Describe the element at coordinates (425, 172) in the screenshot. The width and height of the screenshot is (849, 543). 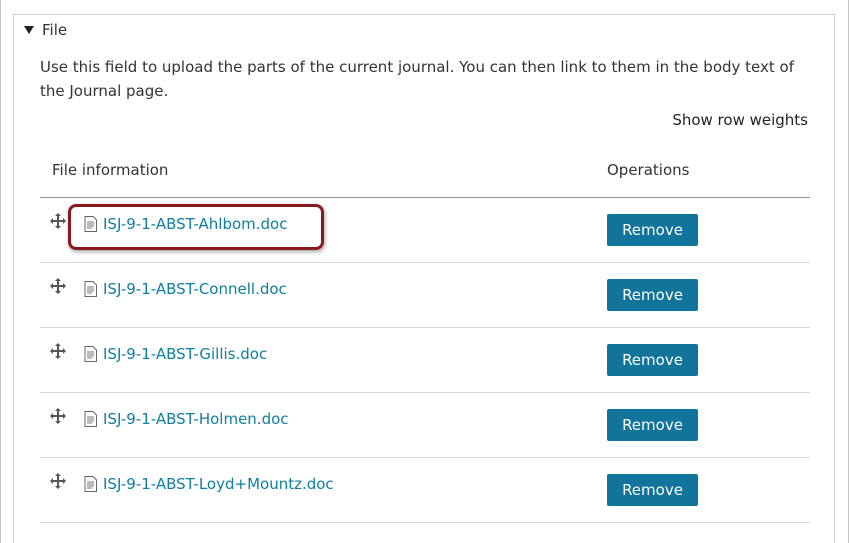
I see `table-header: File information Operations` at that location.